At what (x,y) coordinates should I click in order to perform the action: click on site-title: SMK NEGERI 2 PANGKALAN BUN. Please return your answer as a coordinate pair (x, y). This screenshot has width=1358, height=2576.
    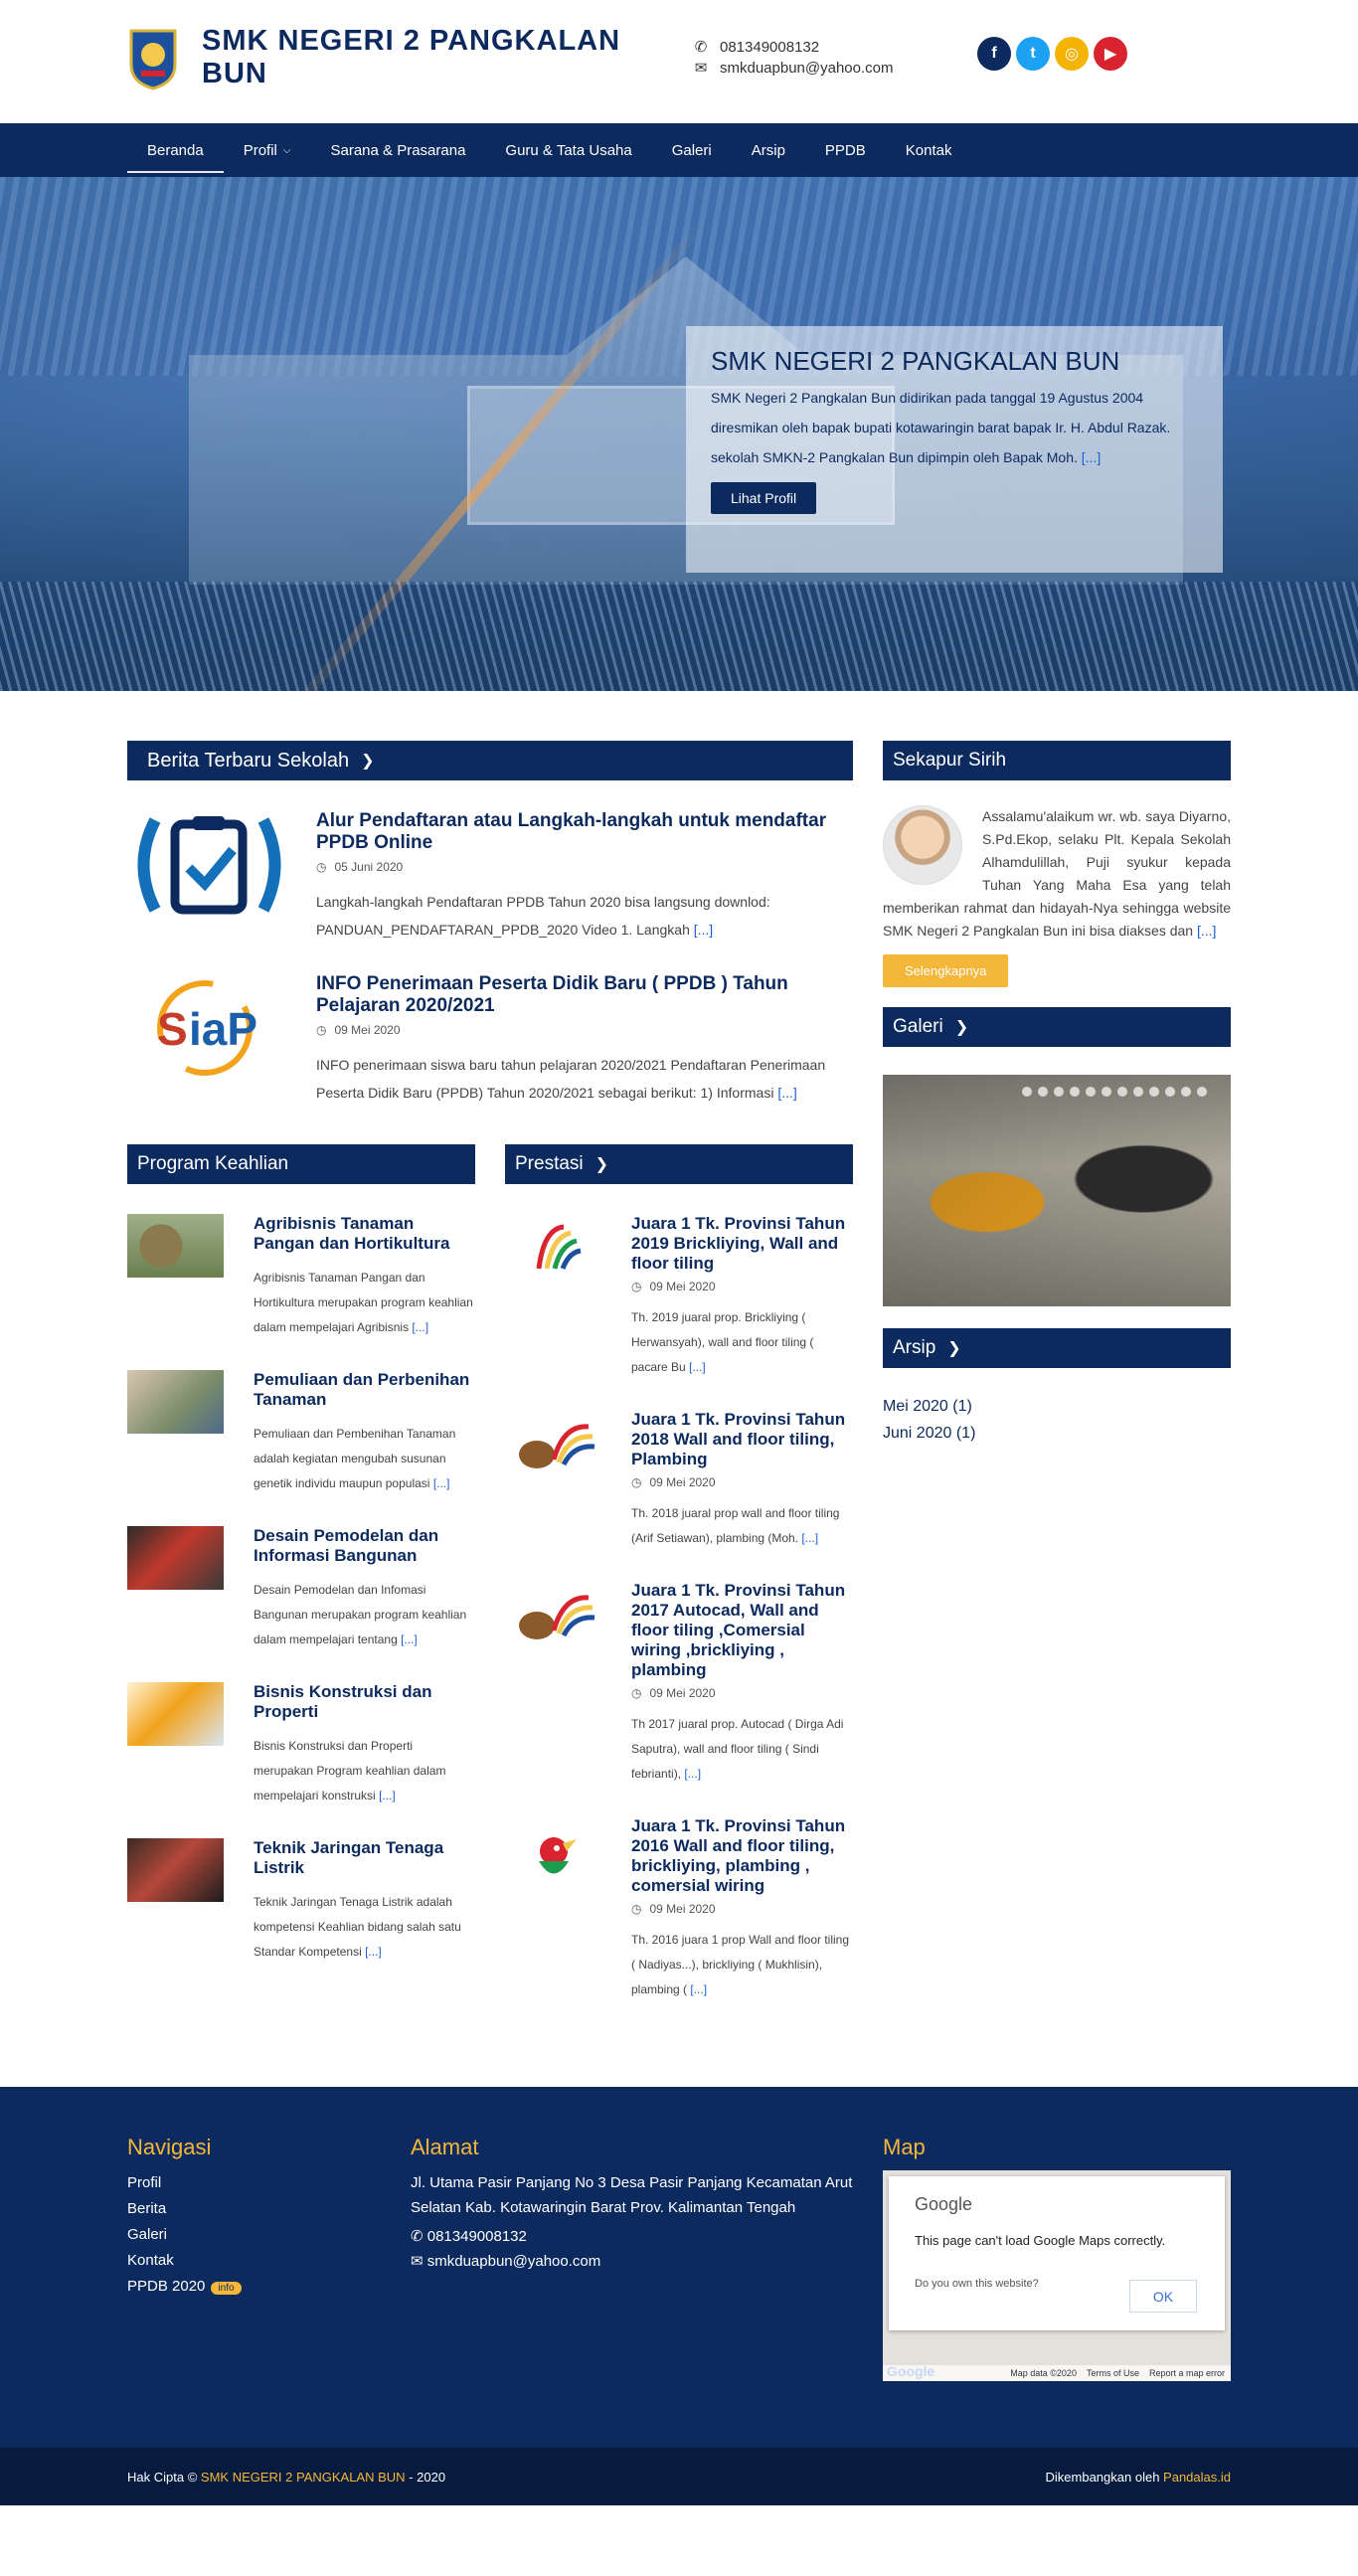
    Looking at the image, I should click on (435, 57).